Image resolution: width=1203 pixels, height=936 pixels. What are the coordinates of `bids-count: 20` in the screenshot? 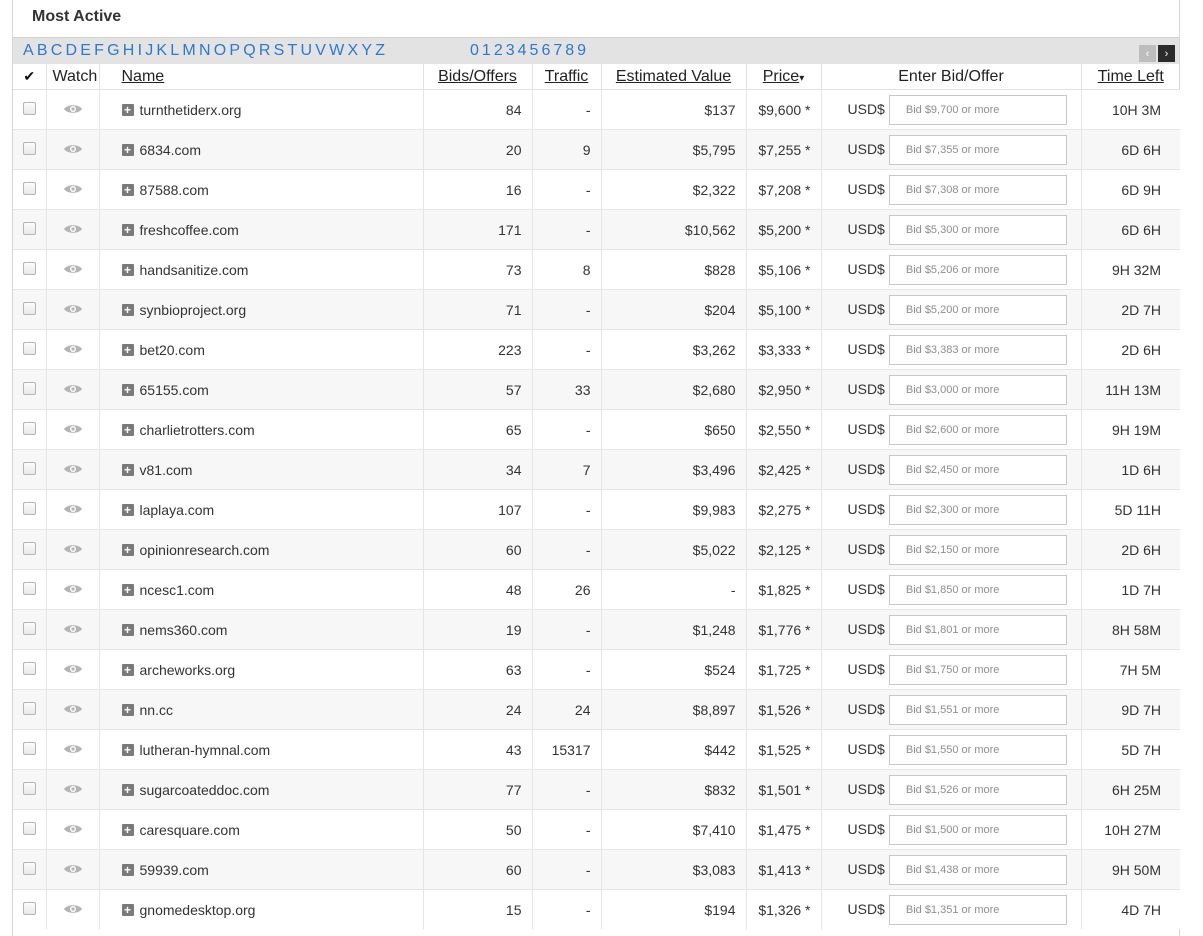 It's located at (477, 149).